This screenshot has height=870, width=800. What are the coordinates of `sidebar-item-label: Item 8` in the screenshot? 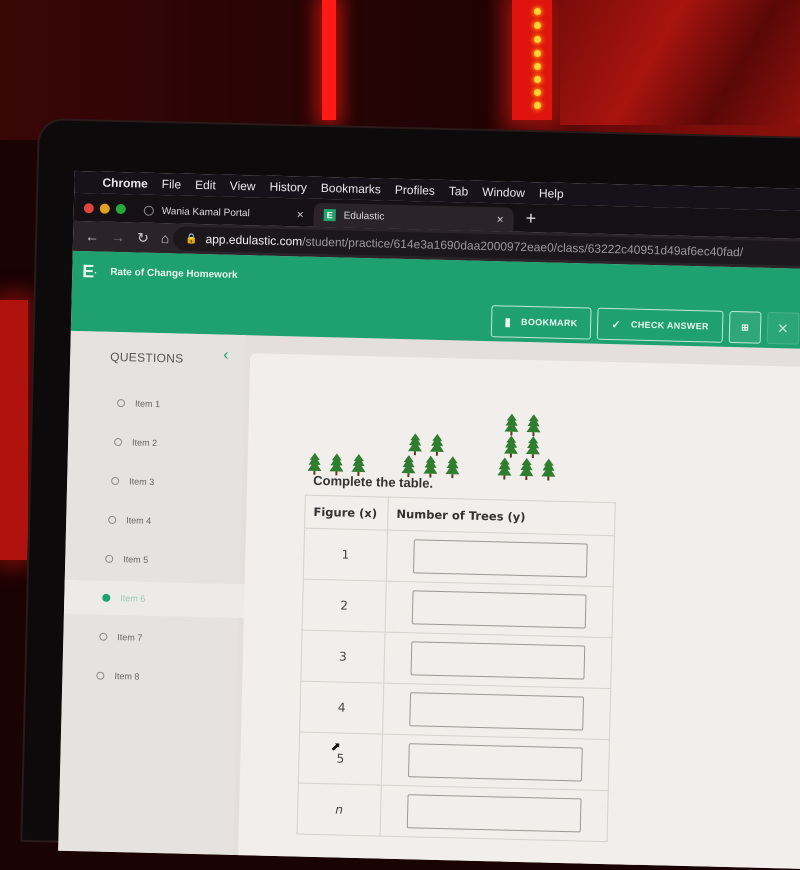 It's located at (127, 676).